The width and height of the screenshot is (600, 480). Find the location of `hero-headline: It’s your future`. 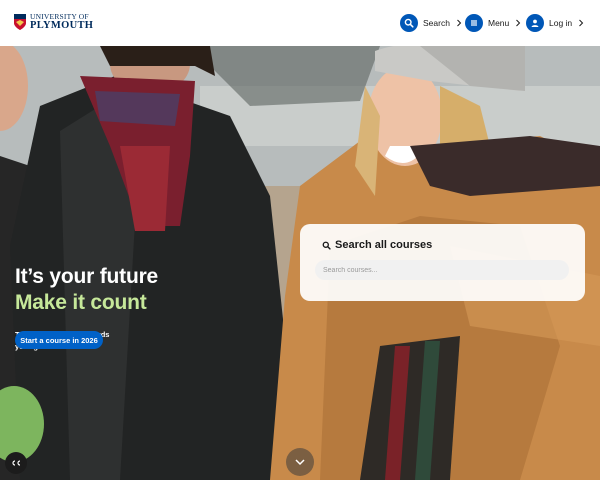

hero-headline: It’s your future is located at coordinates (87, 276).